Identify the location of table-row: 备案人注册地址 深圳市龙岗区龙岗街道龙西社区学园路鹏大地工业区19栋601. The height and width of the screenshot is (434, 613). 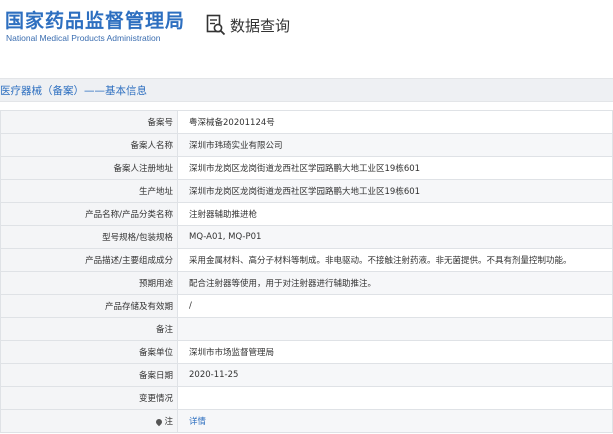
(306, 168).